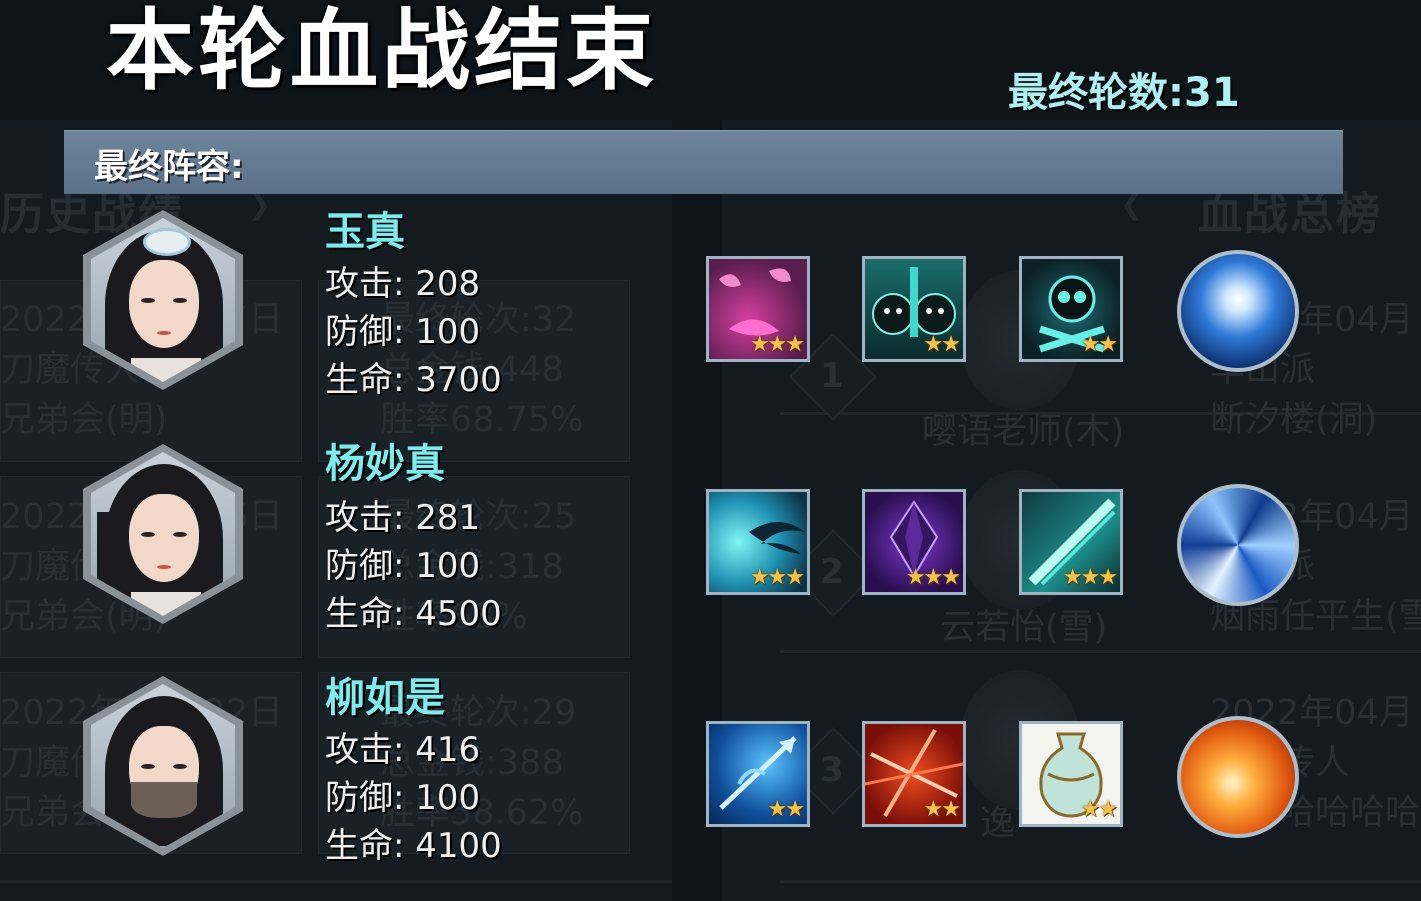 This screenshot has width=1421, height=901. What do you see at coordinates (1071, 542) in the screenshot?
I see `jade-spear-skill-icon: ★★★` at bounding box center [1071, 542].